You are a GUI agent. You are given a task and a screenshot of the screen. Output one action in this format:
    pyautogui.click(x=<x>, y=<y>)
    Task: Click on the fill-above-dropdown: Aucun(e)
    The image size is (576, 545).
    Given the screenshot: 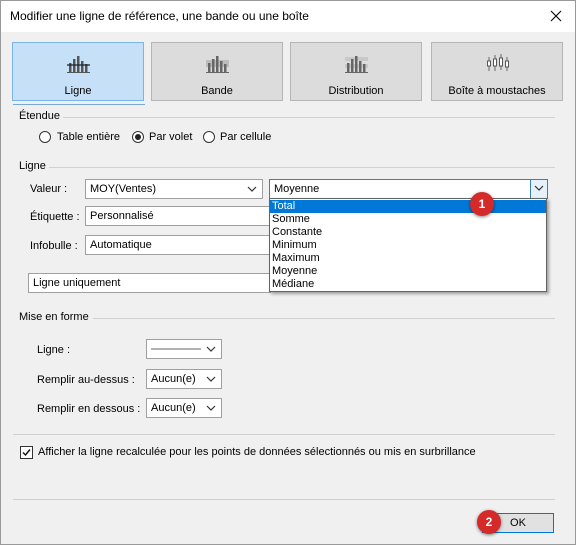 What is the action you would take?
    pyautogui.click(x=184, y=379)
    